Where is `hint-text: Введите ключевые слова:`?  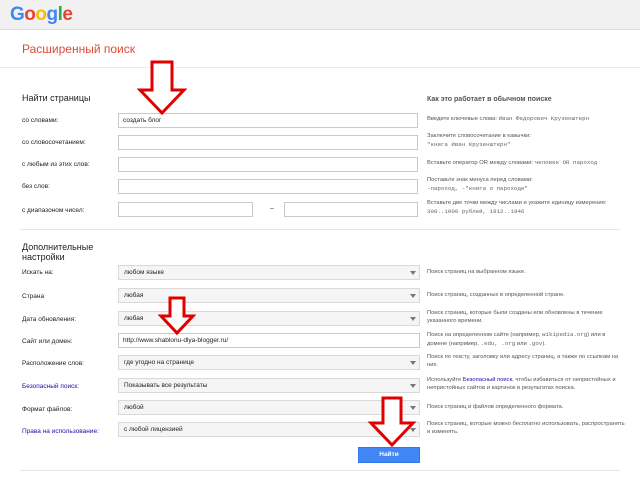
hint-text: Введите ключевые слова: is located at coordinates (462, 119).